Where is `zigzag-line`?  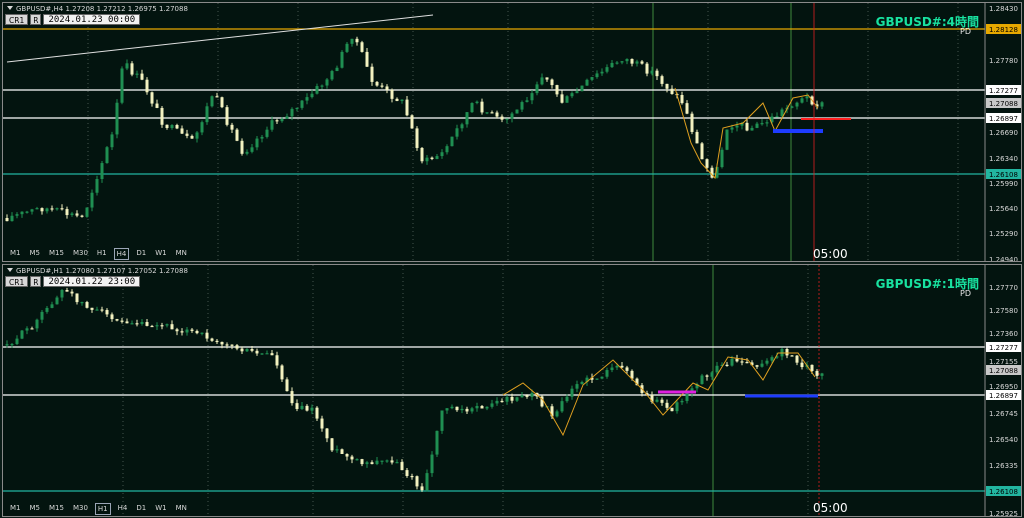
zigzag-line is located at coordinates (659, 394).